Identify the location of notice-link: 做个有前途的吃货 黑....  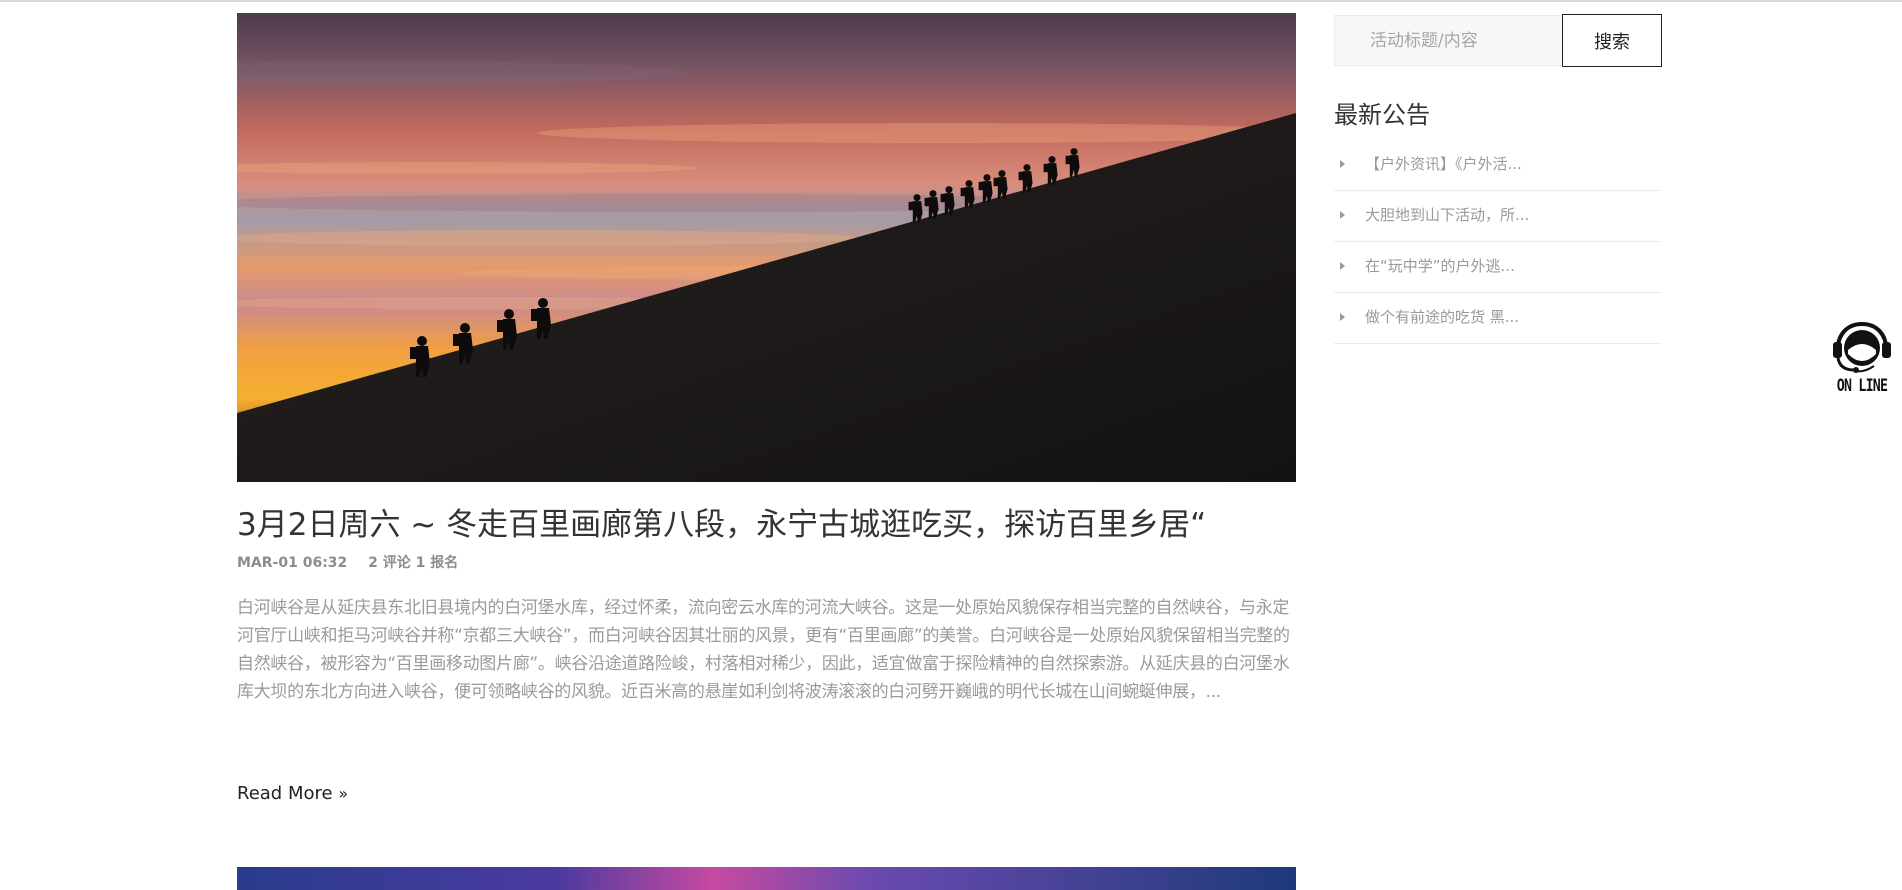
(1442, 317).